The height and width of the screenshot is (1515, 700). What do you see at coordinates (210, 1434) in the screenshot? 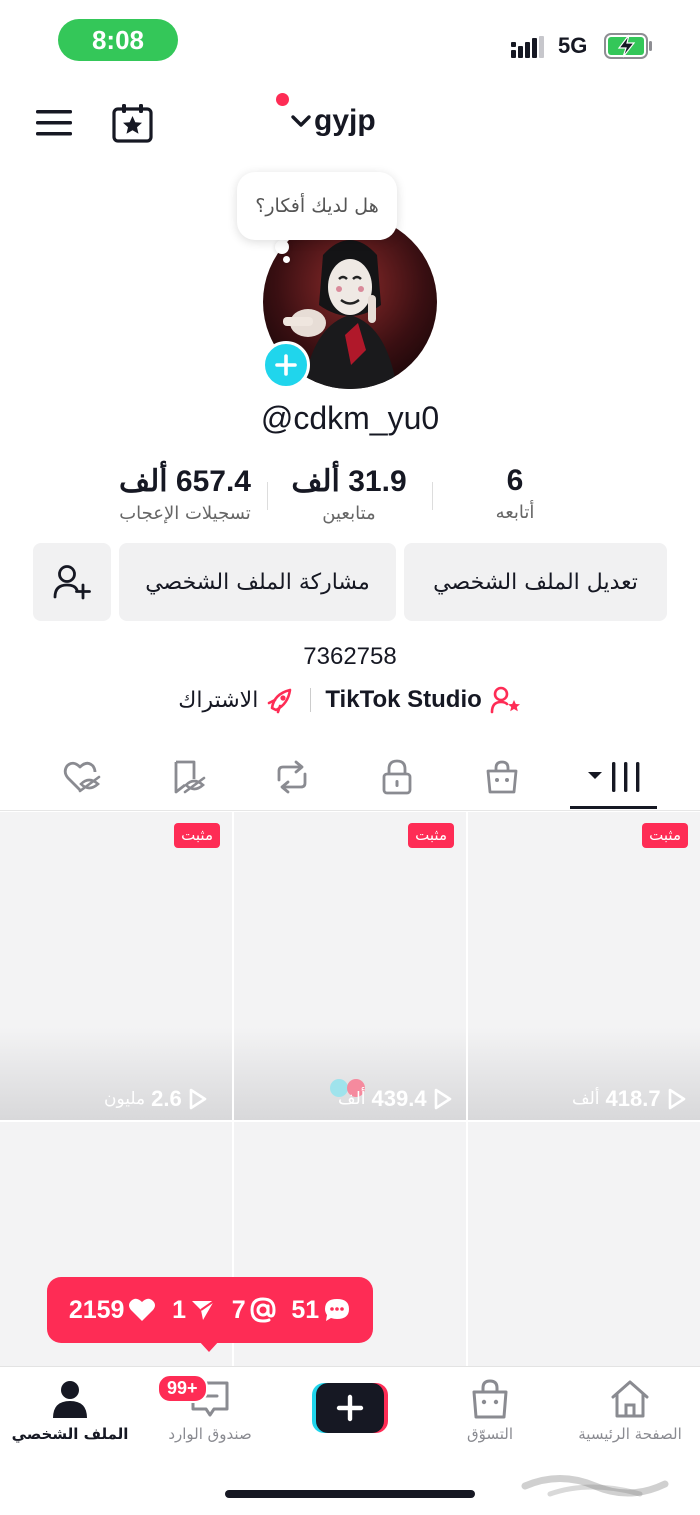
I see `nav-inbox-label: صندوق الوارد` at bounding box center [210, 1434].